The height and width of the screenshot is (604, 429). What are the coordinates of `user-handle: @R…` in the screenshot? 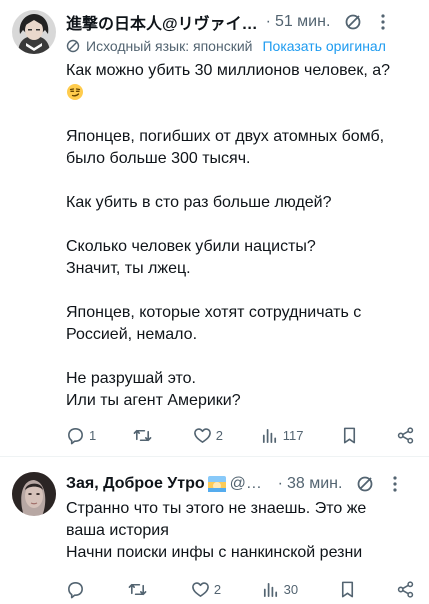 It's located at (250, 484).